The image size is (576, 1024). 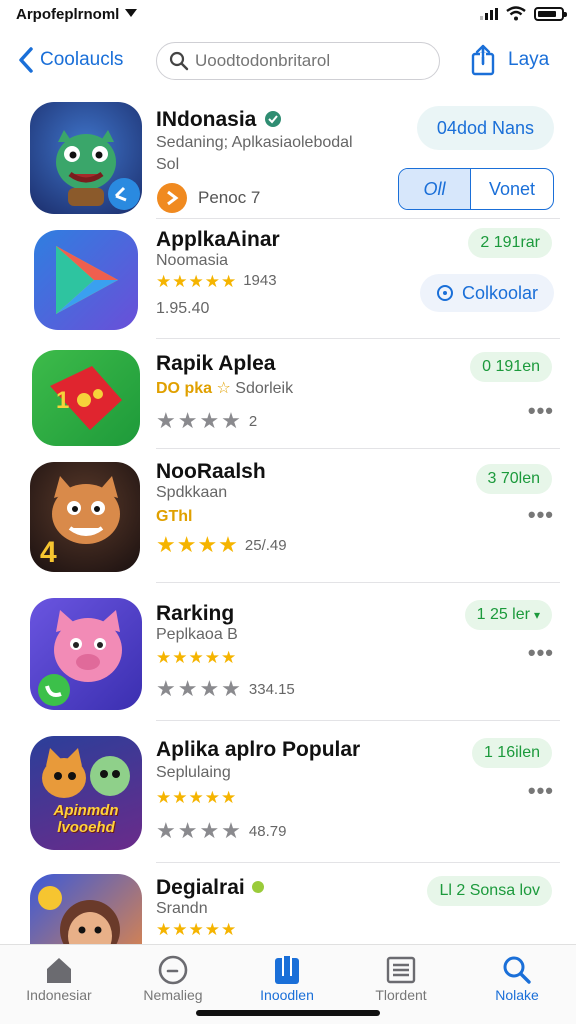 What do you see at coordinates (550, 13) in the screenshot?
I see `battery-icon` at bounding box center [550, 13].